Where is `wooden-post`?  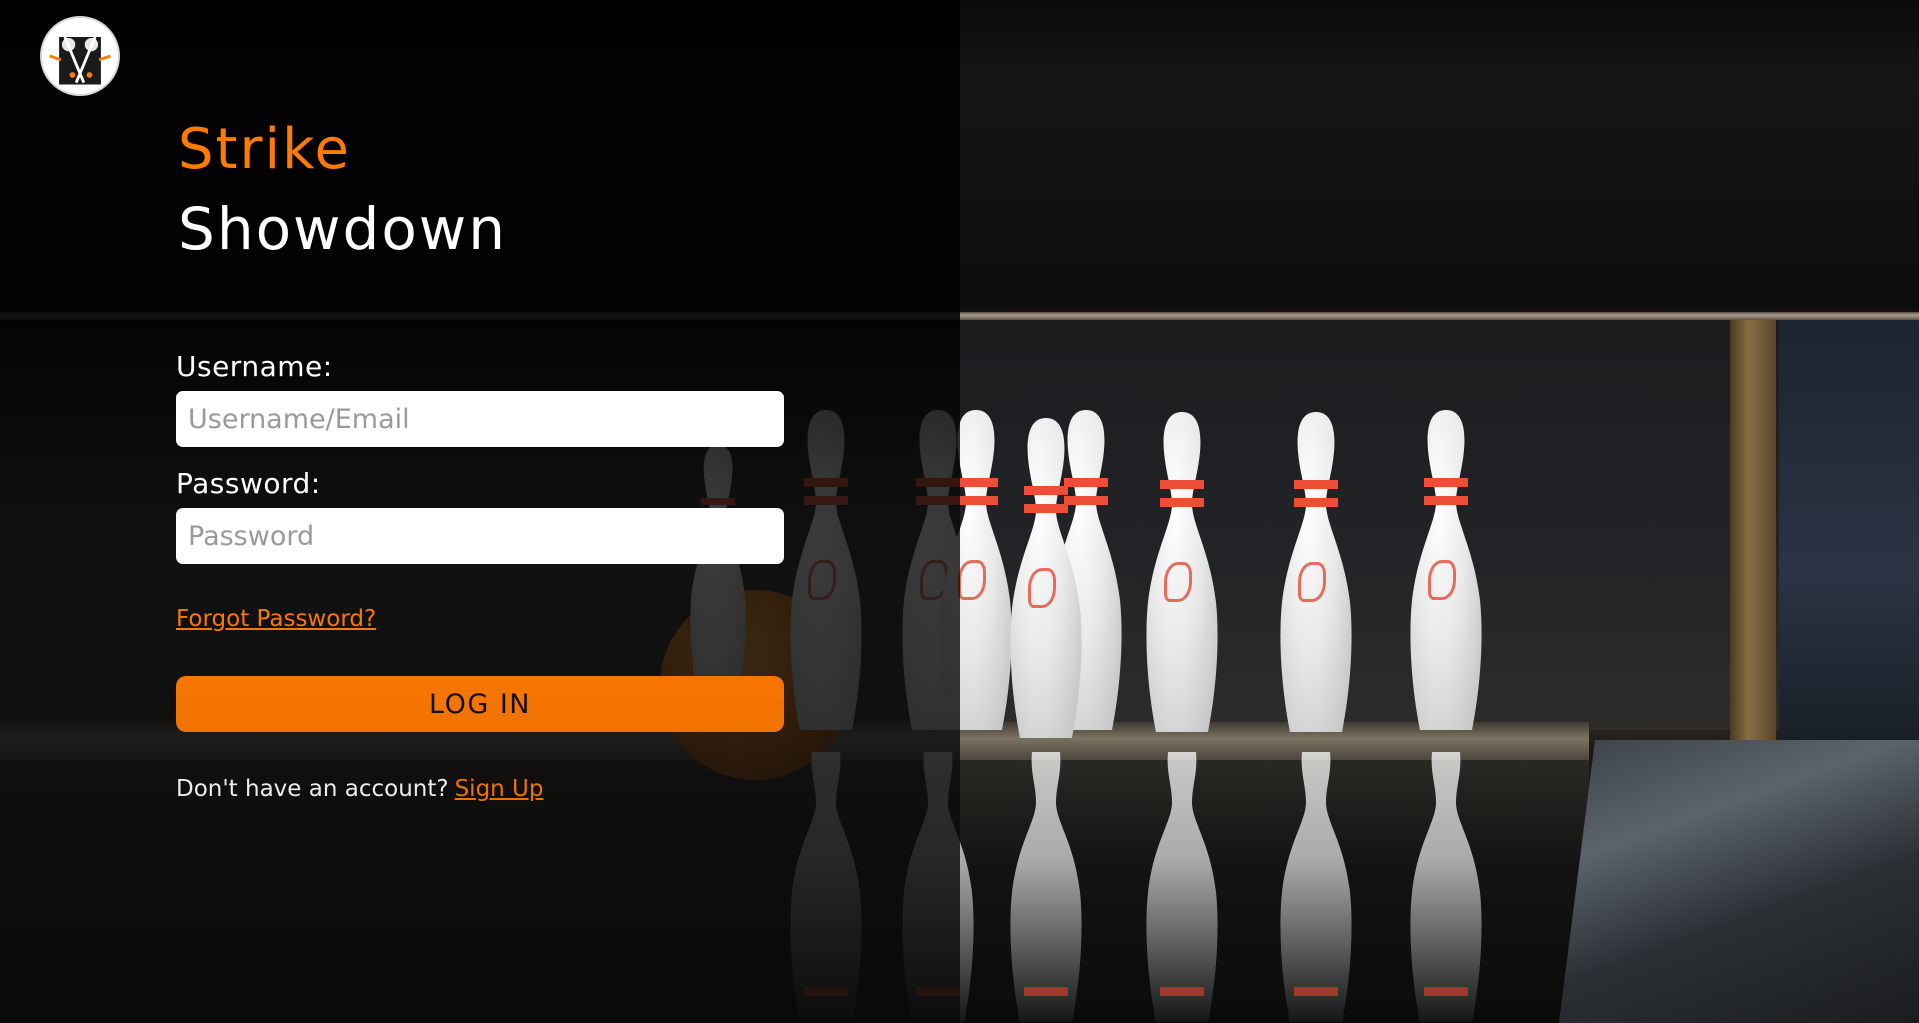 wooden-post is located at coordinates (1753, 530).